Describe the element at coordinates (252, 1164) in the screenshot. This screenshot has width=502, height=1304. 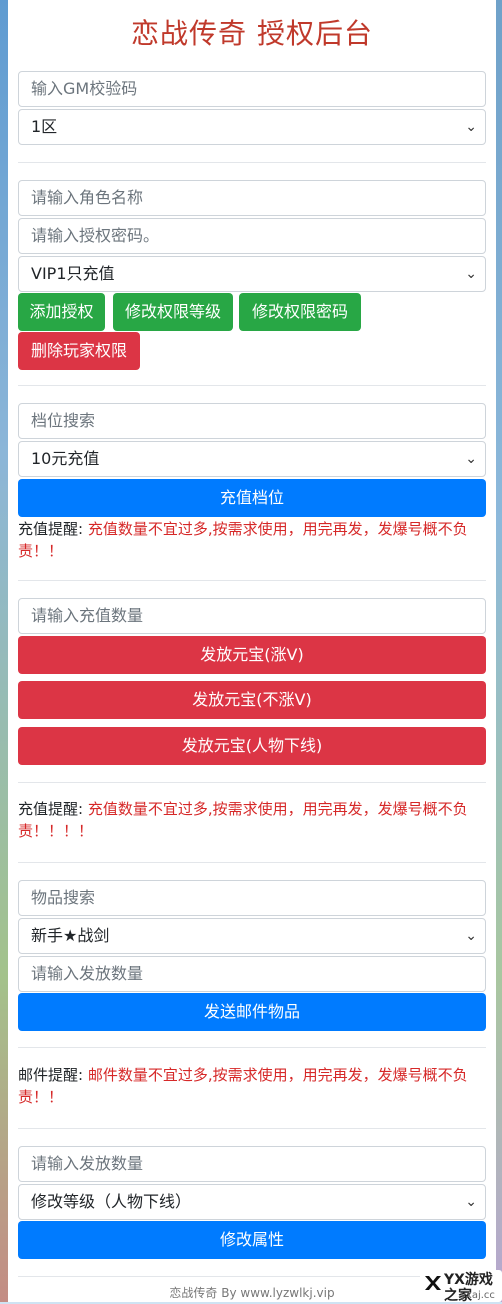
I see `attr-amount-input: 请输入发放数量` at that location.